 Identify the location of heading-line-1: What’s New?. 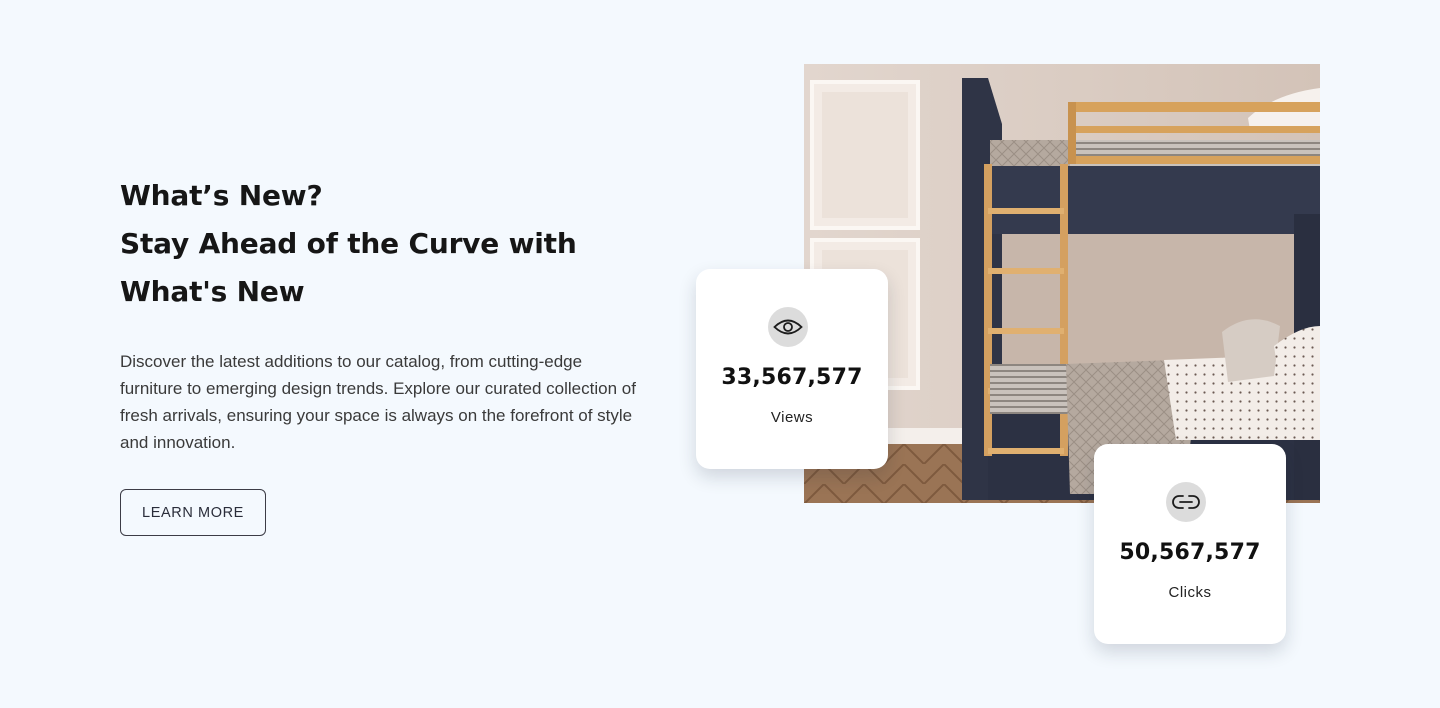
(221, 195).